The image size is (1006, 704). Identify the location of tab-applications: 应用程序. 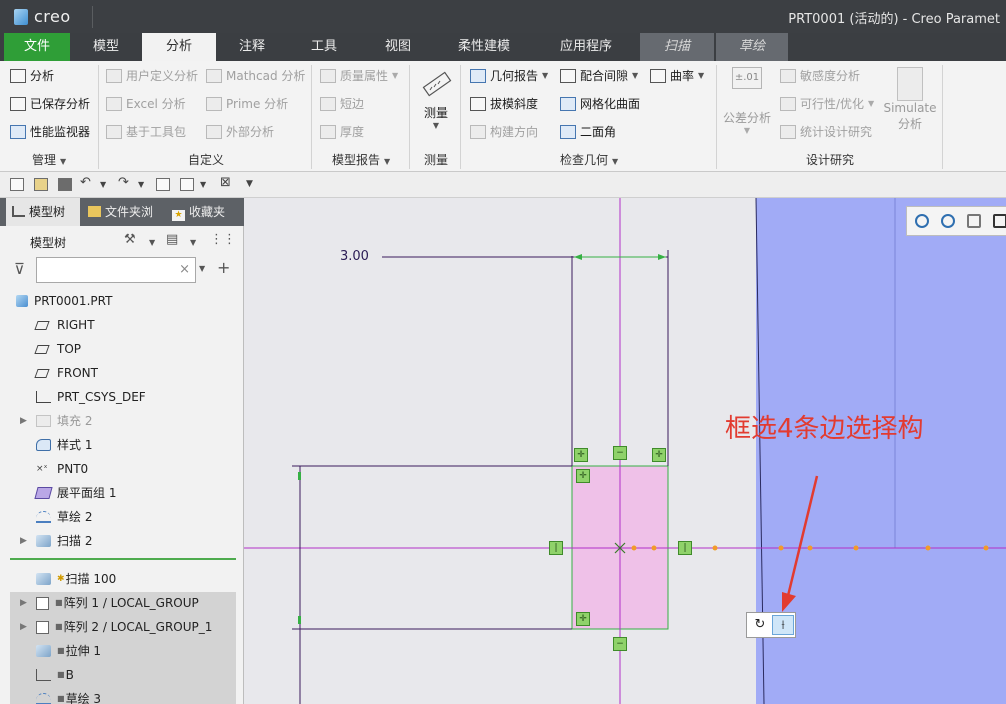
(586, 47).